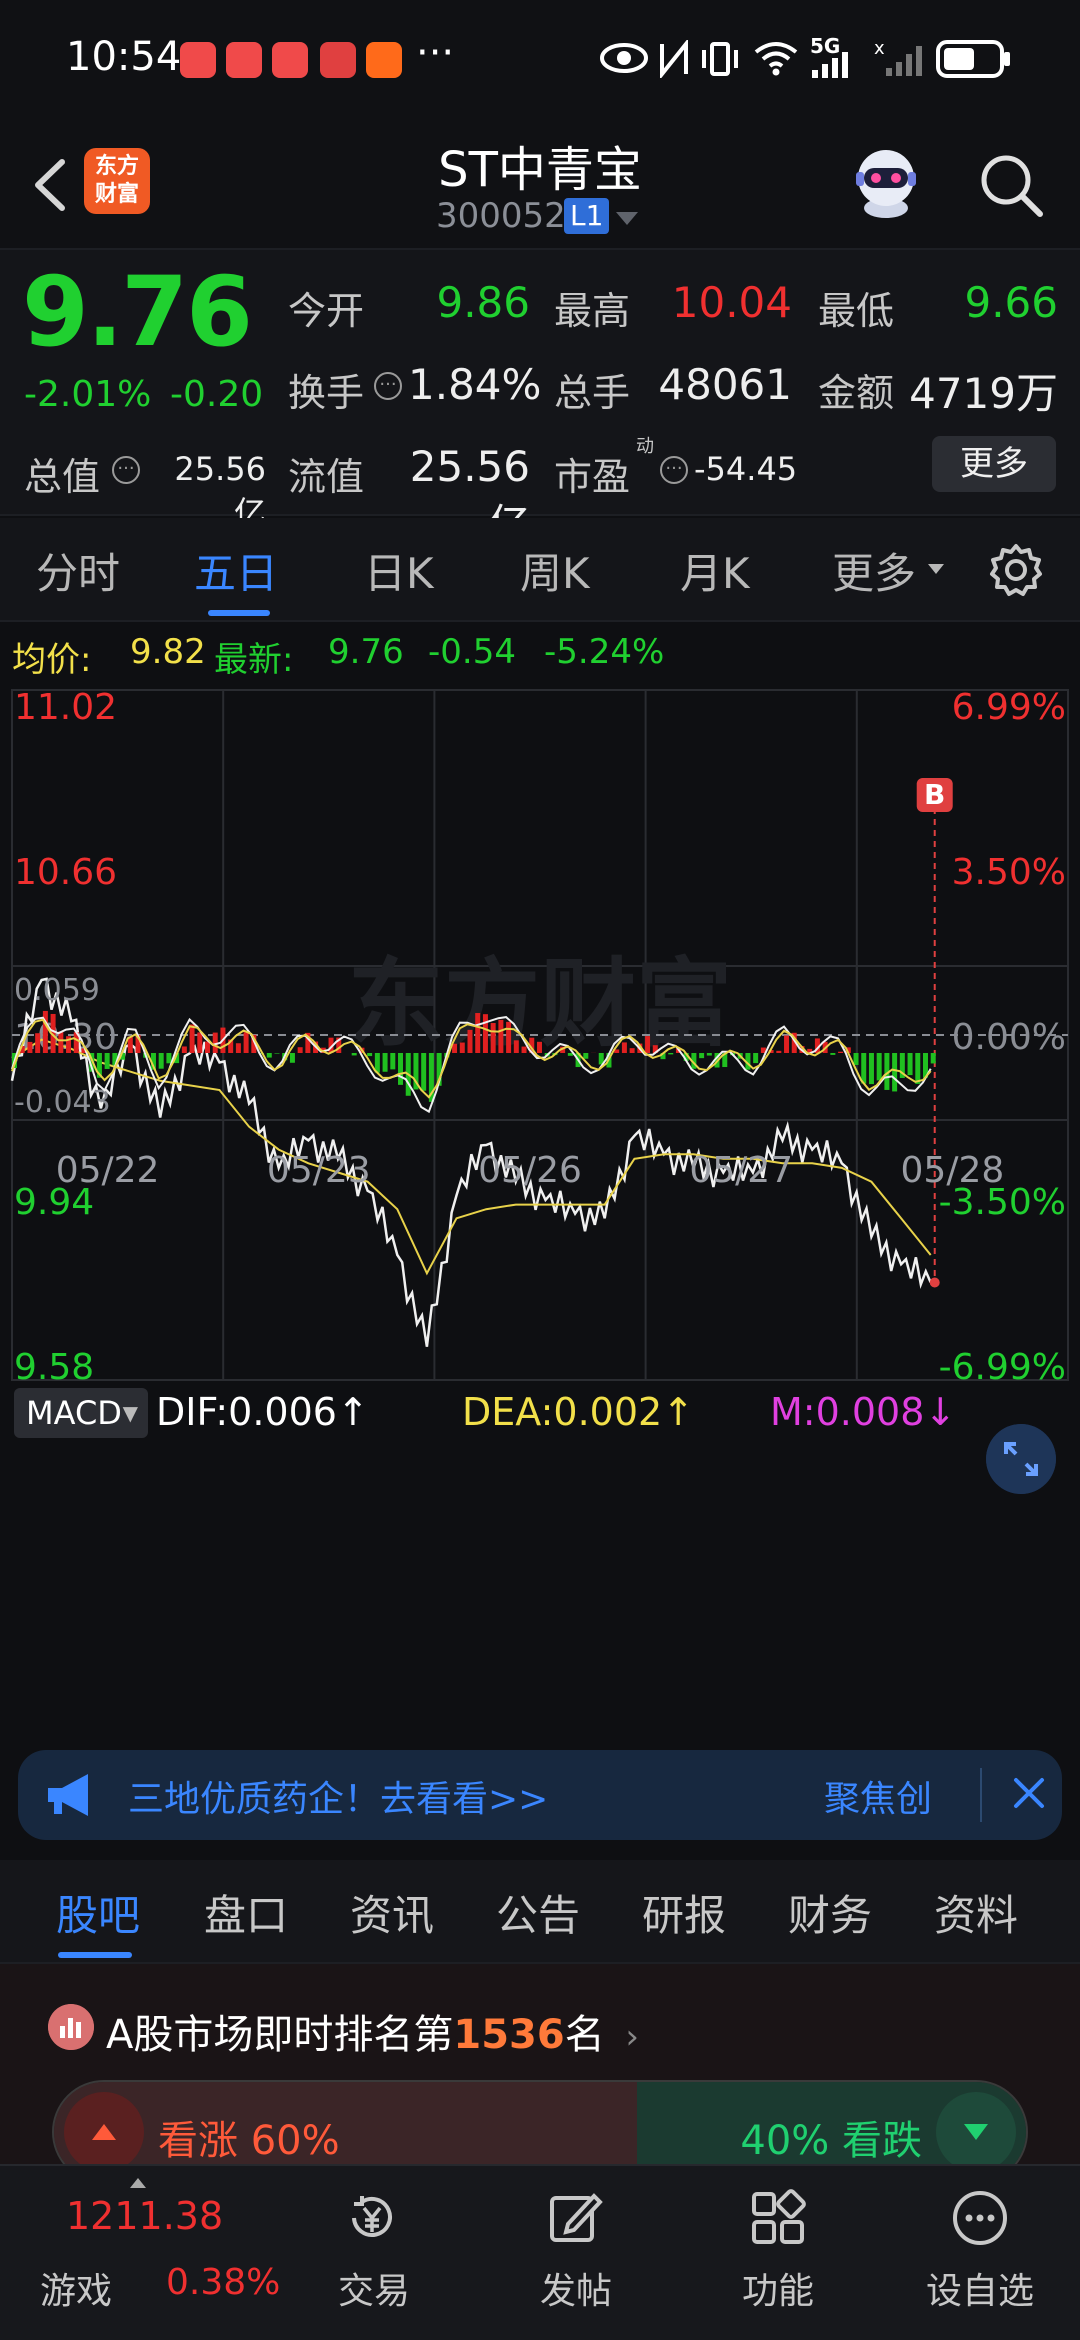  What do you see at coordinates (830, 1912) in the screenshot?
I see `tab-financials: 财务` at bounding box center [830, 1912].